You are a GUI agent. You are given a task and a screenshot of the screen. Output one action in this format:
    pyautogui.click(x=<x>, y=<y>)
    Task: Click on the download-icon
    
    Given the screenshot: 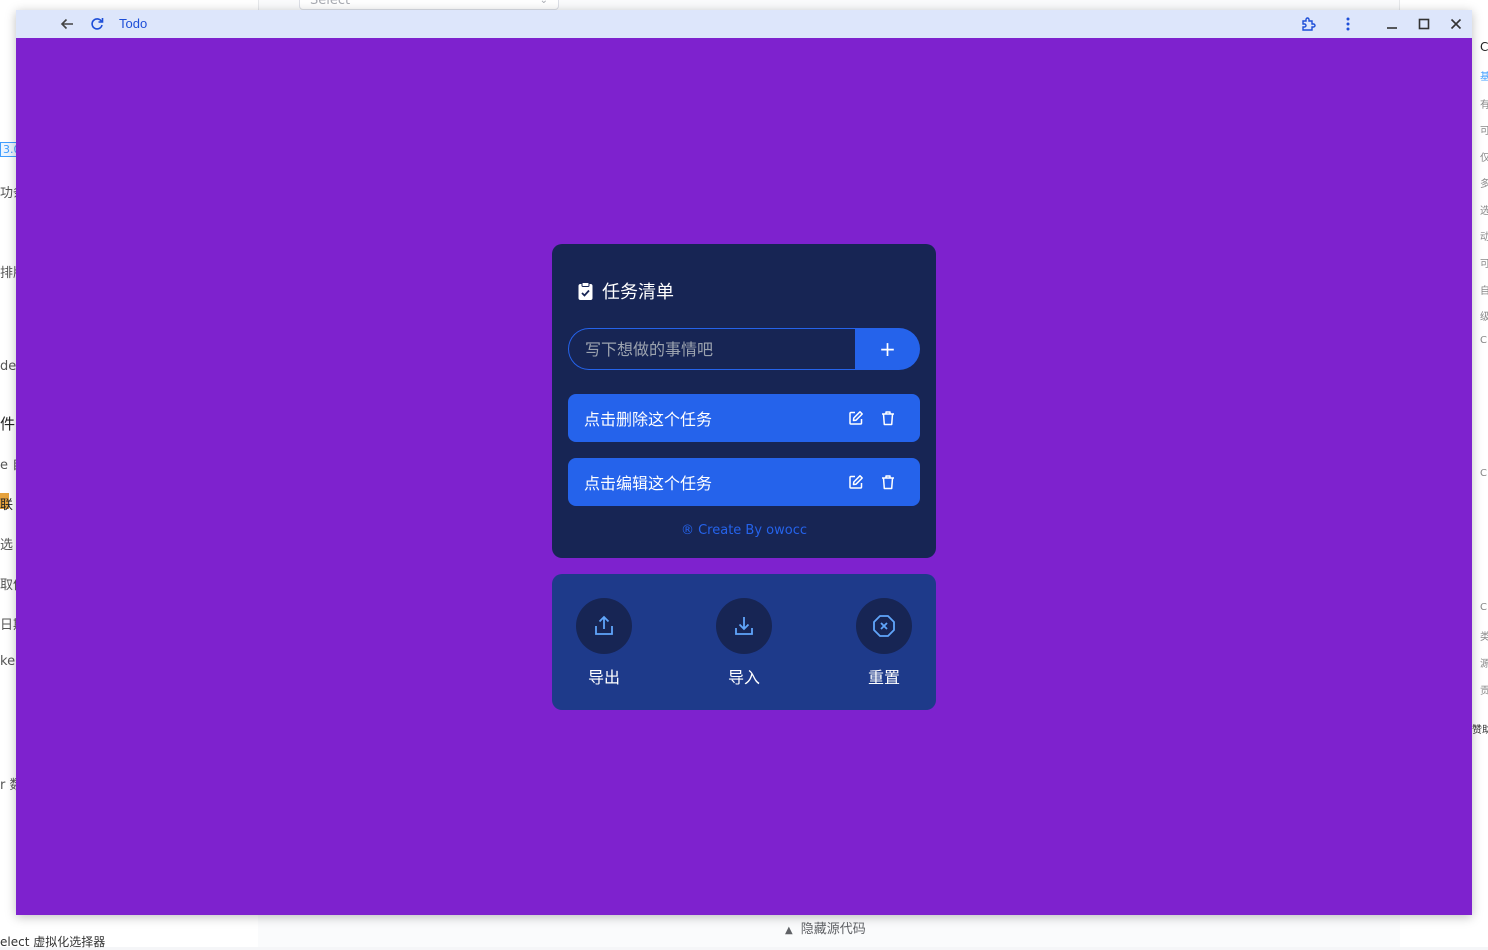 What is the action you would take?
    pyautogui.click(x=744, y=626)
    